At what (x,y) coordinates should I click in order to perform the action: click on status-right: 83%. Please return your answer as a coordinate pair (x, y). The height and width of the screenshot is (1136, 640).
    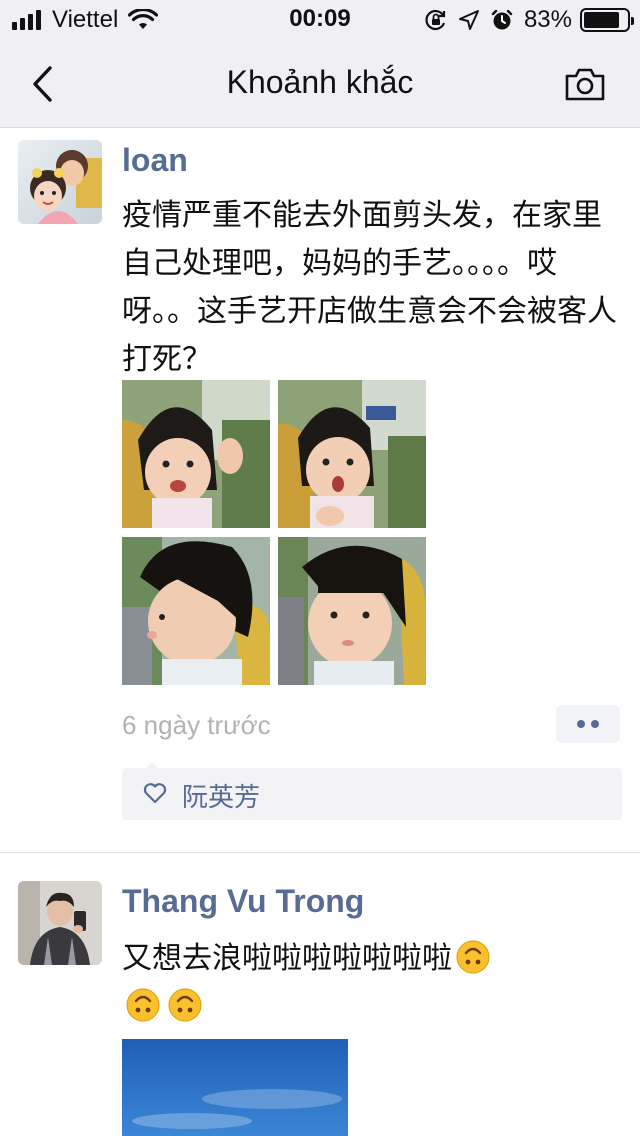
    Looking at the image, I should click on (529, 20).